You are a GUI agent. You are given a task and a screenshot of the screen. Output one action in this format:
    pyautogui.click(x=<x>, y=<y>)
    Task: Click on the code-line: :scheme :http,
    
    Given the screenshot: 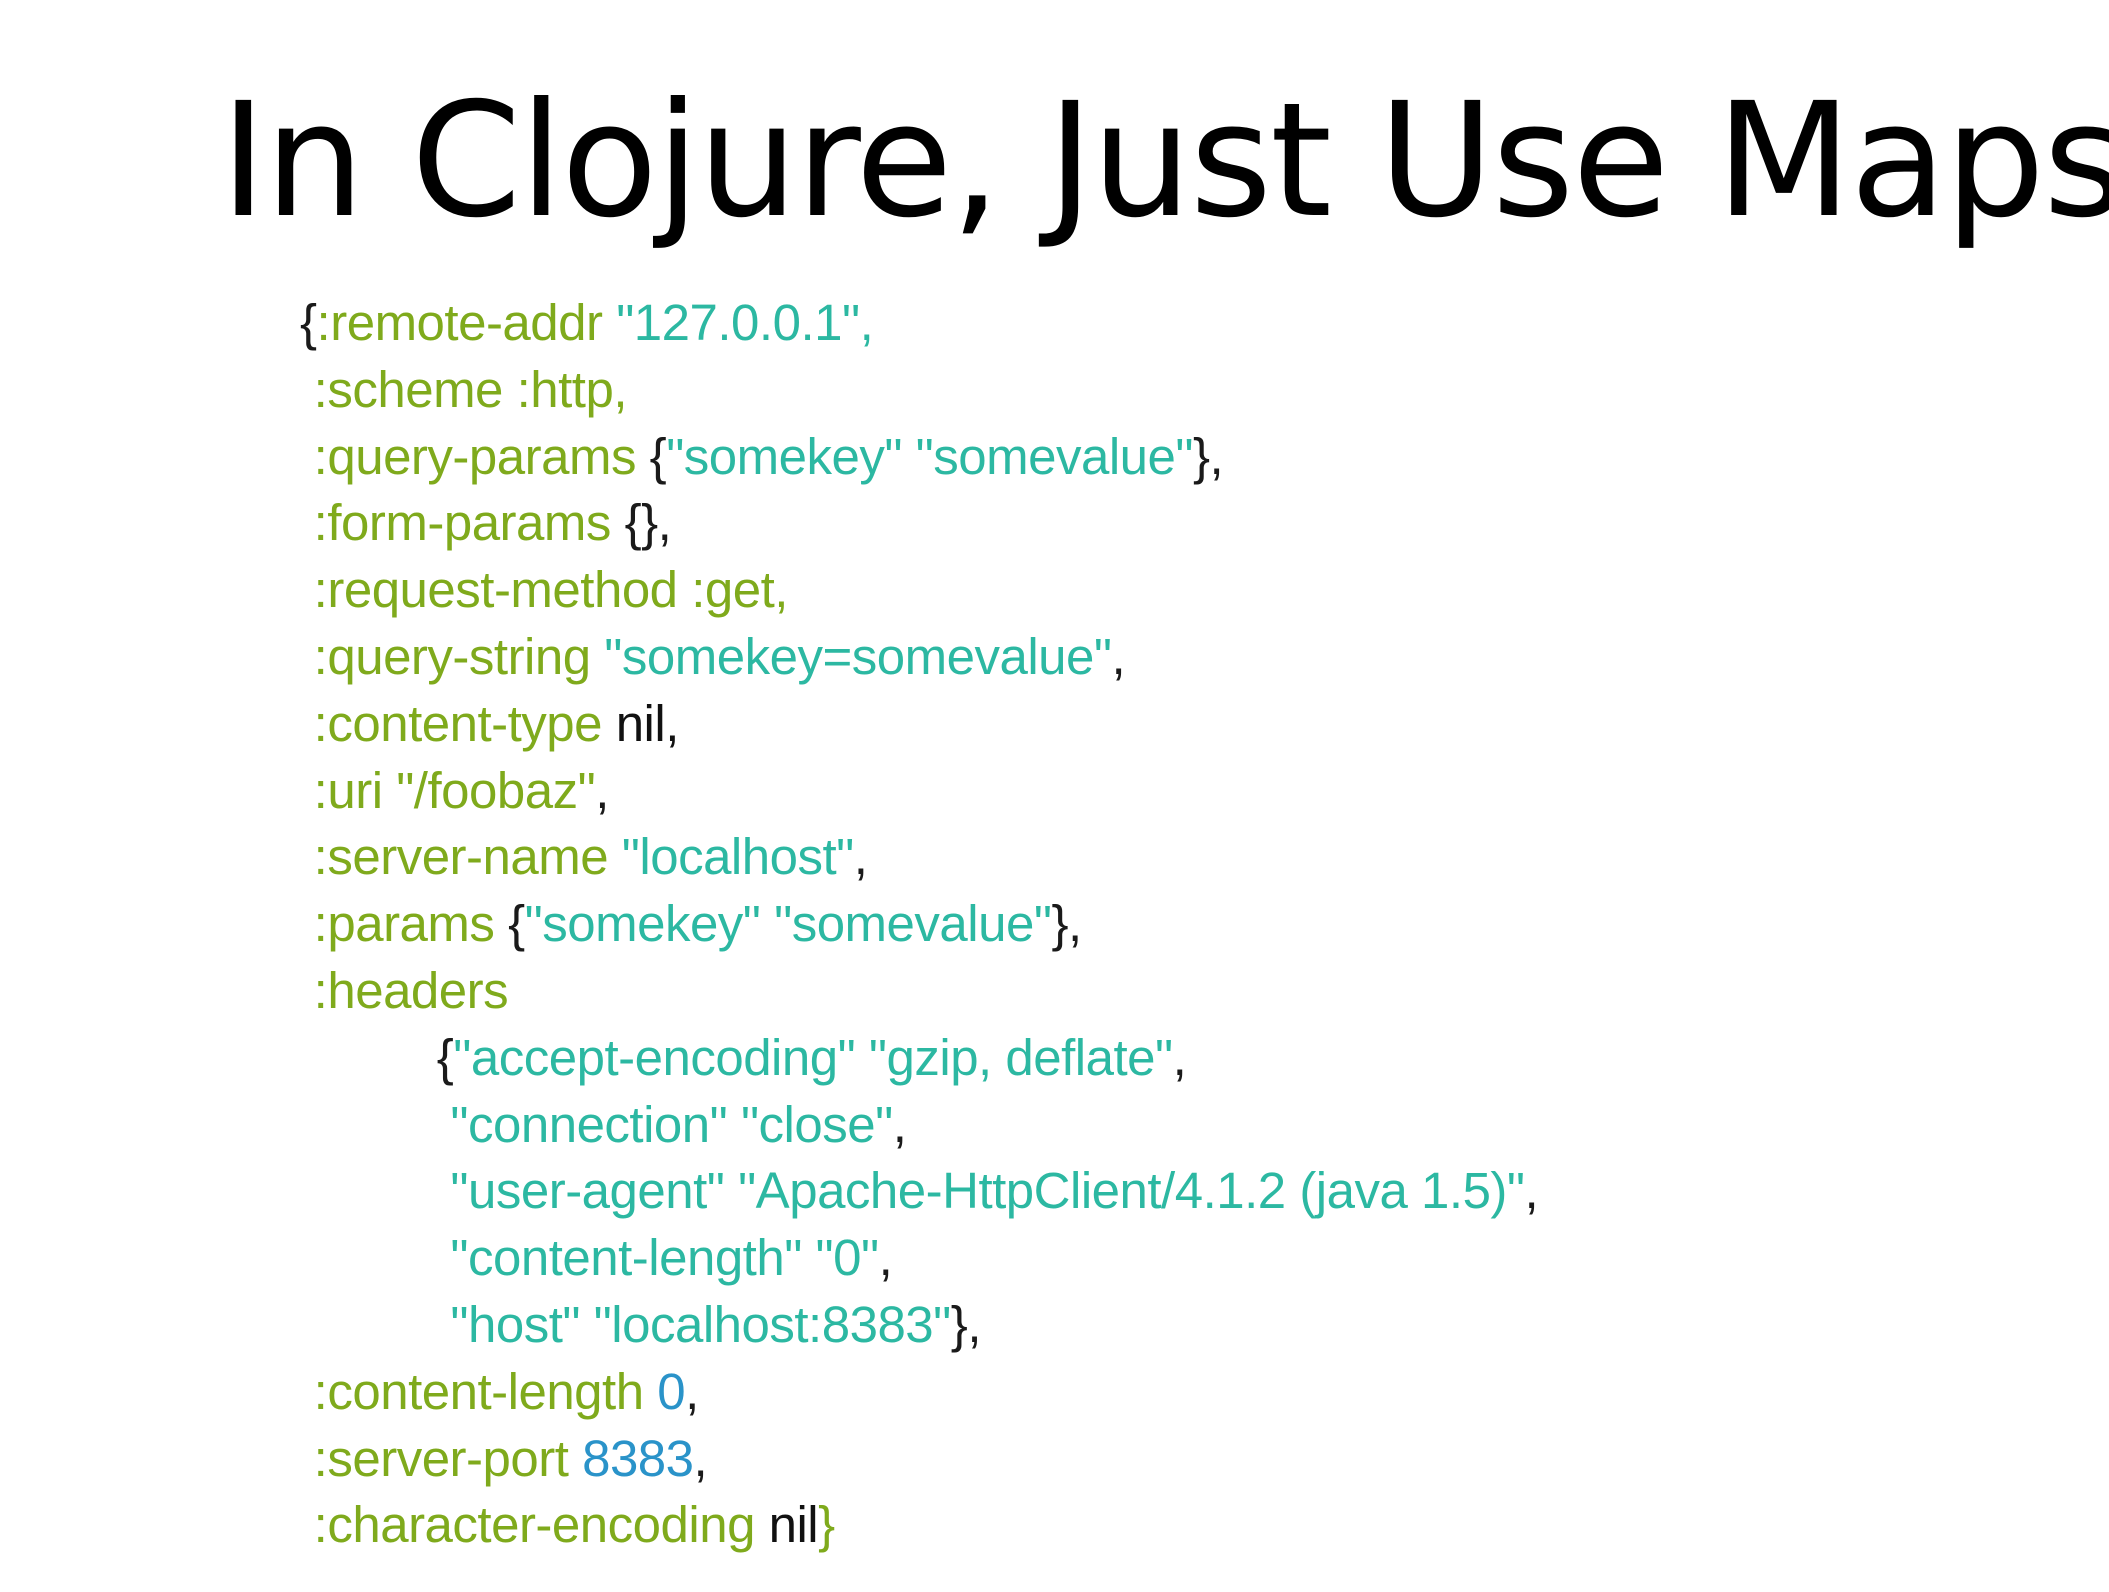 What is the action you would take?
    pyautogui.click(x=919, y=390)
    